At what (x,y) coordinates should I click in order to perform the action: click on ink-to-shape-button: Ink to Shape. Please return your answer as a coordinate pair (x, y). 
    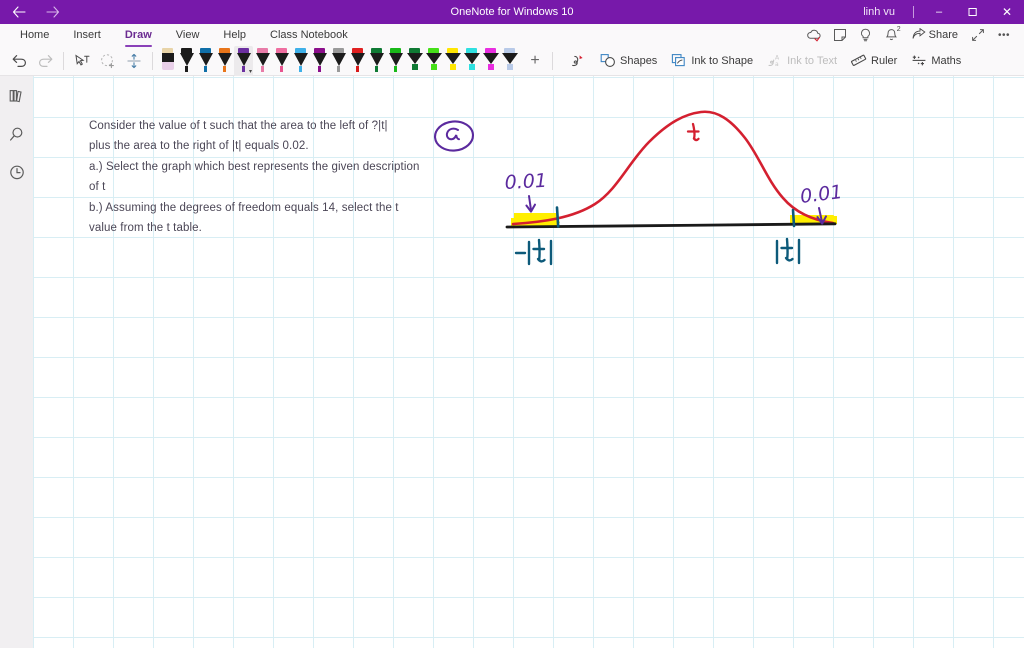
    Looking at the image, I should click on (712, 61).